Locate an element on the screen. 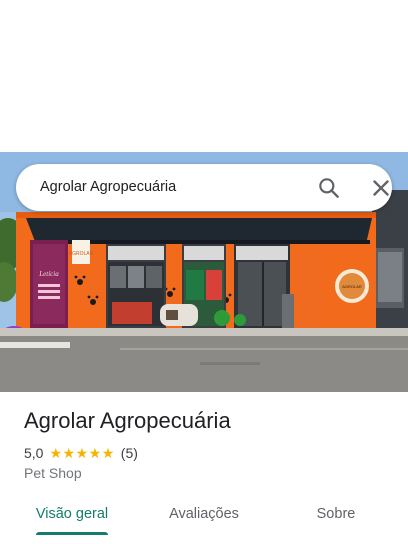 The height and width of the screenshot is (544, 408). rating-value: 5,0 is located at coordinates (34, 453).